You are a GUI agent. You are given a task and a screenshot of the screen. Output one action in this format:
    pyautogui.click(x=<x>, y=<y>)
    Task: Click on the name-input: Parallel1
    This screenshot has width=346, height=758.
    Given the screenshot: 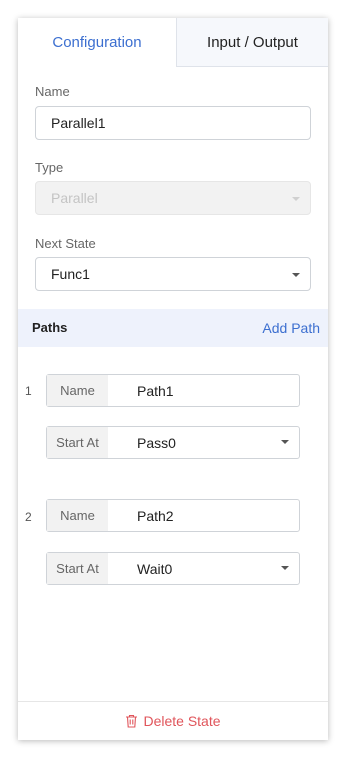 What is the action you would take?
    pyautogui.click(x=173, y=123)
    